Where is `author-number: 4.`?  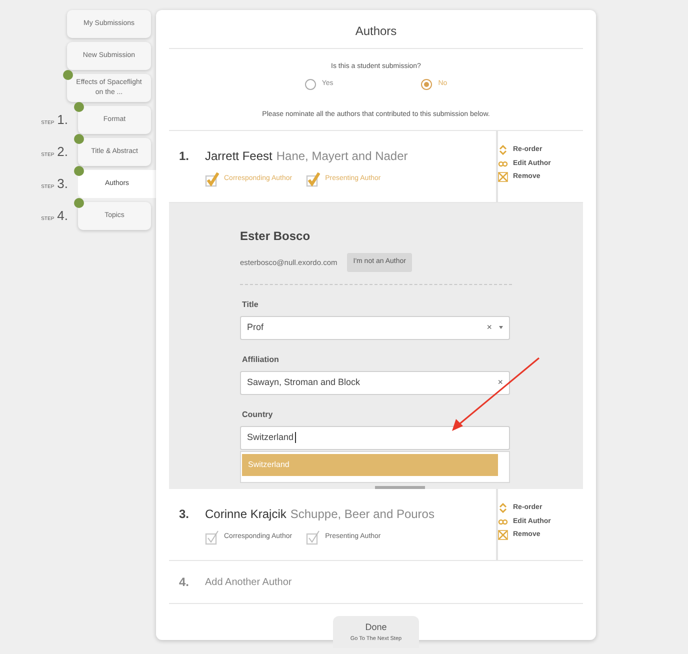
author-number: 4. is located at coordinates (184, 582).